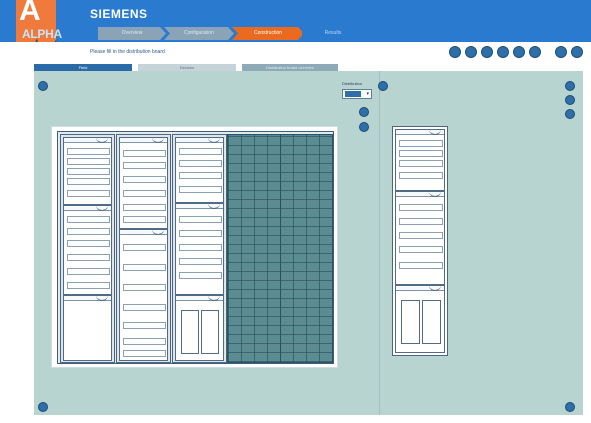 This screenshot has height=423, width=591. What do you see at coordinates (577, 52) in the screenshot?
I see `info-icon` at bounding box center [577, 52].